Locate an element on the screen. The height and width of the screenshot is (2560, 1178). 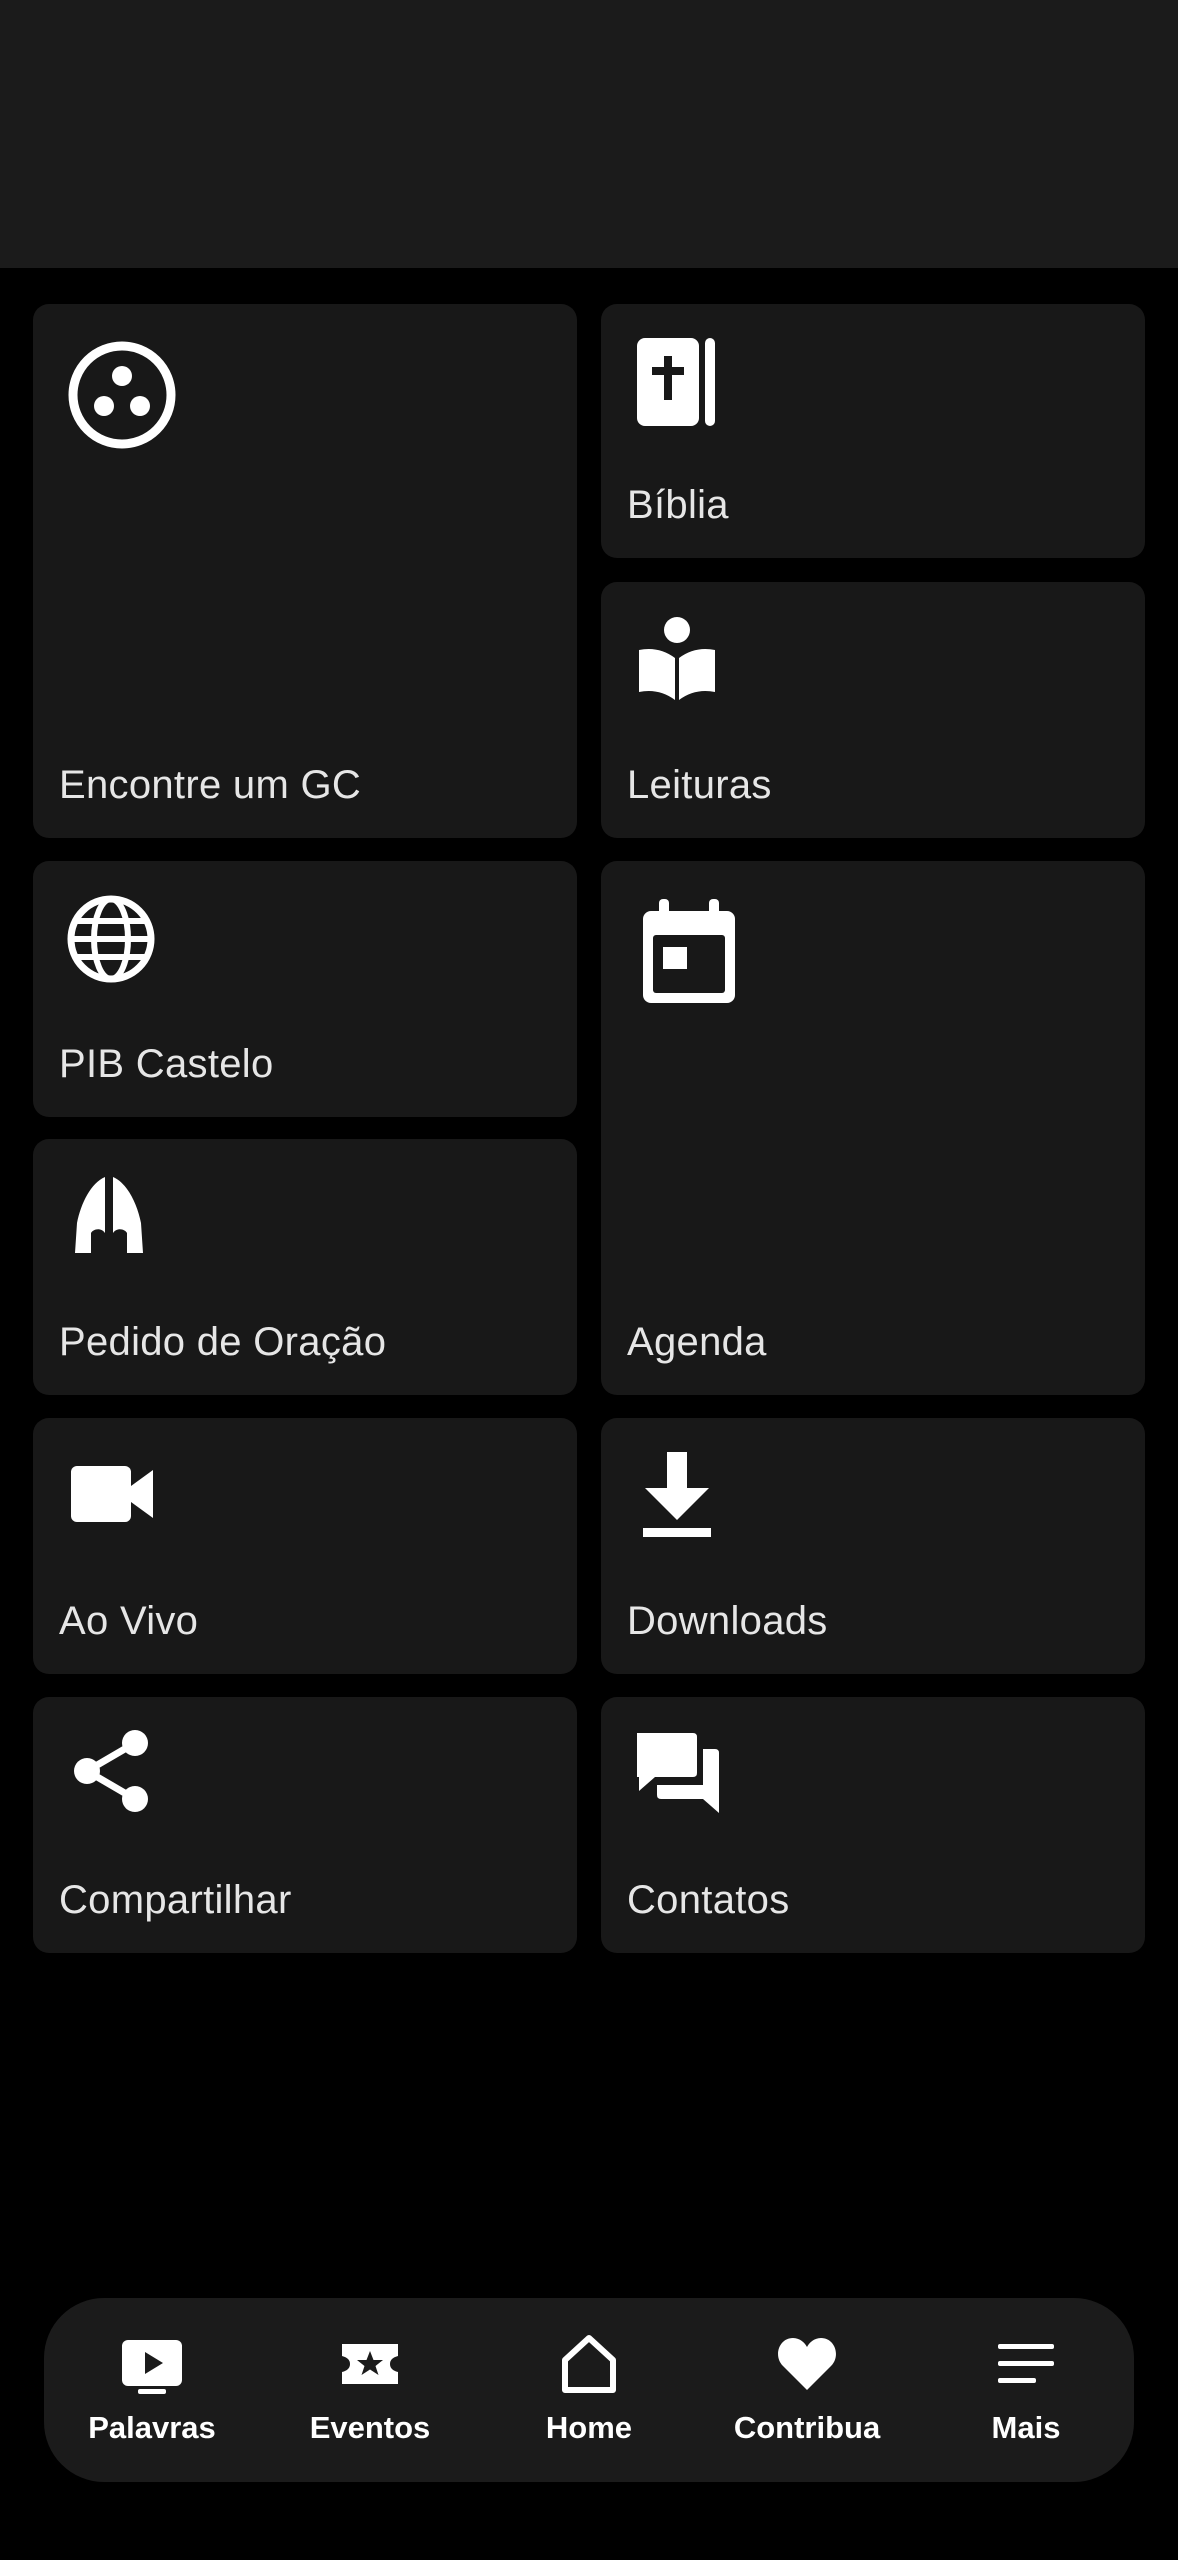
home-icon is located at coordinates (589, 2364).